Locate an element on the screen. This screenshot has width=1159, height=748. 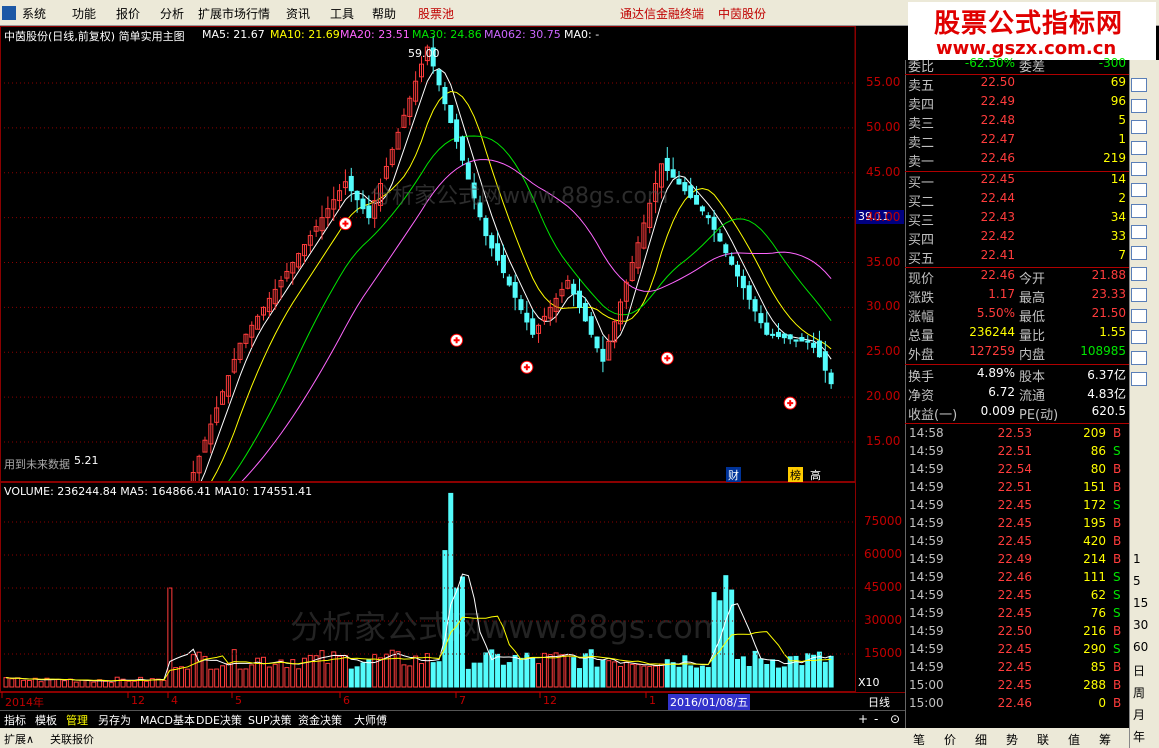
side-tool-label: 1 is located at coordinates (1137, 559).